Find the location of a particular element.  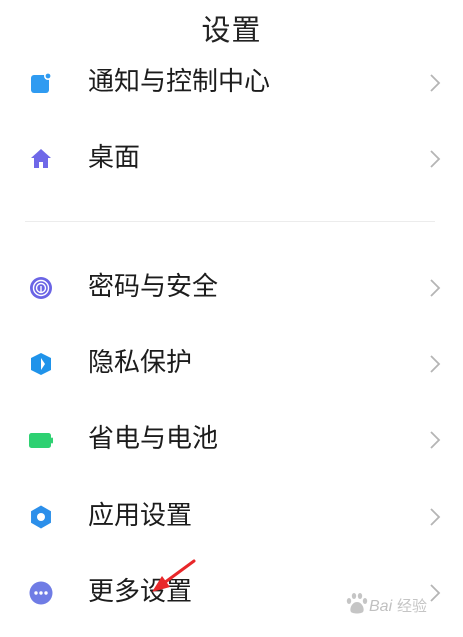

baidu-watermark-logo: Bai 经验 is located at coordinates (386, 604).